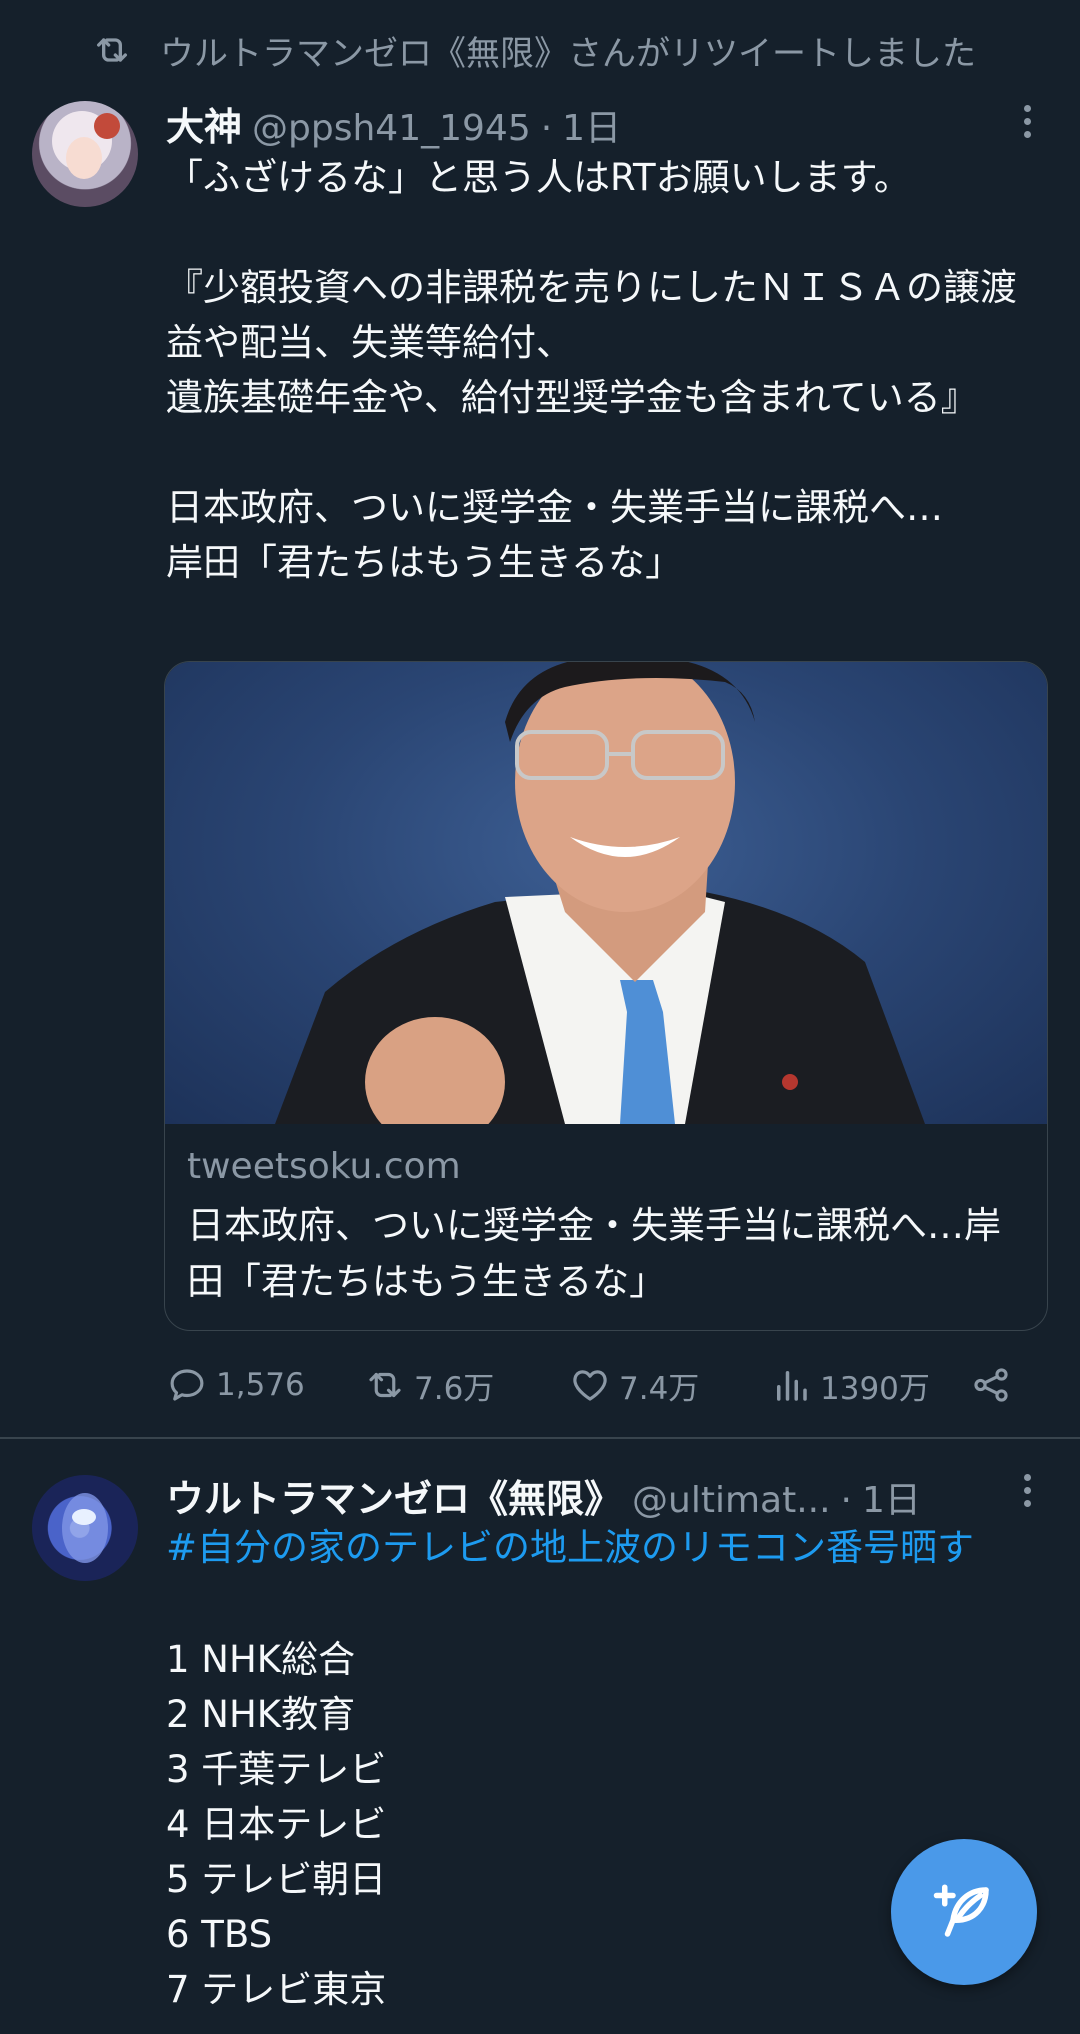 This screenshot has width=1080, height=2034. I want to click on tweet-divider, so click(540, 1438).